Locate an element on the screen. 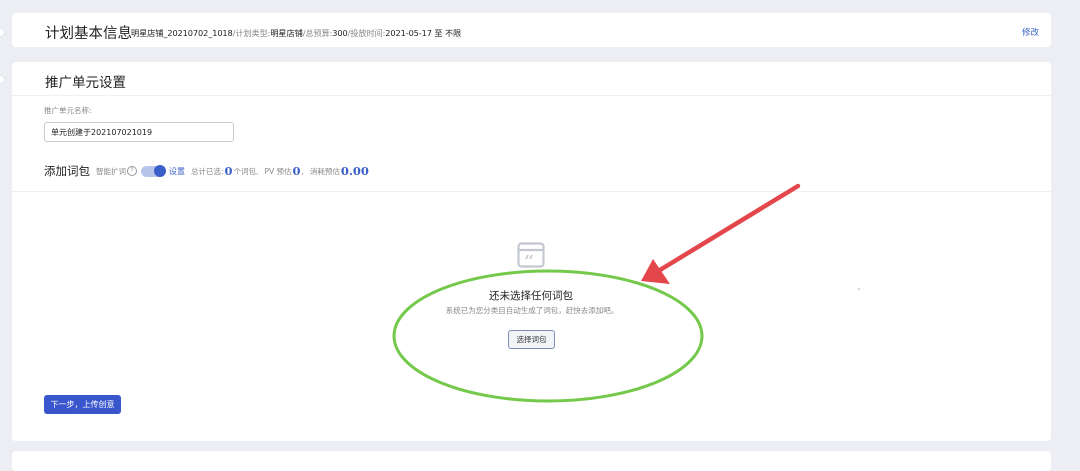 The height and width of the screenshot is (471, 1080). unit-settings-title: 推广单元设置 is located at coordinates (85, 83).